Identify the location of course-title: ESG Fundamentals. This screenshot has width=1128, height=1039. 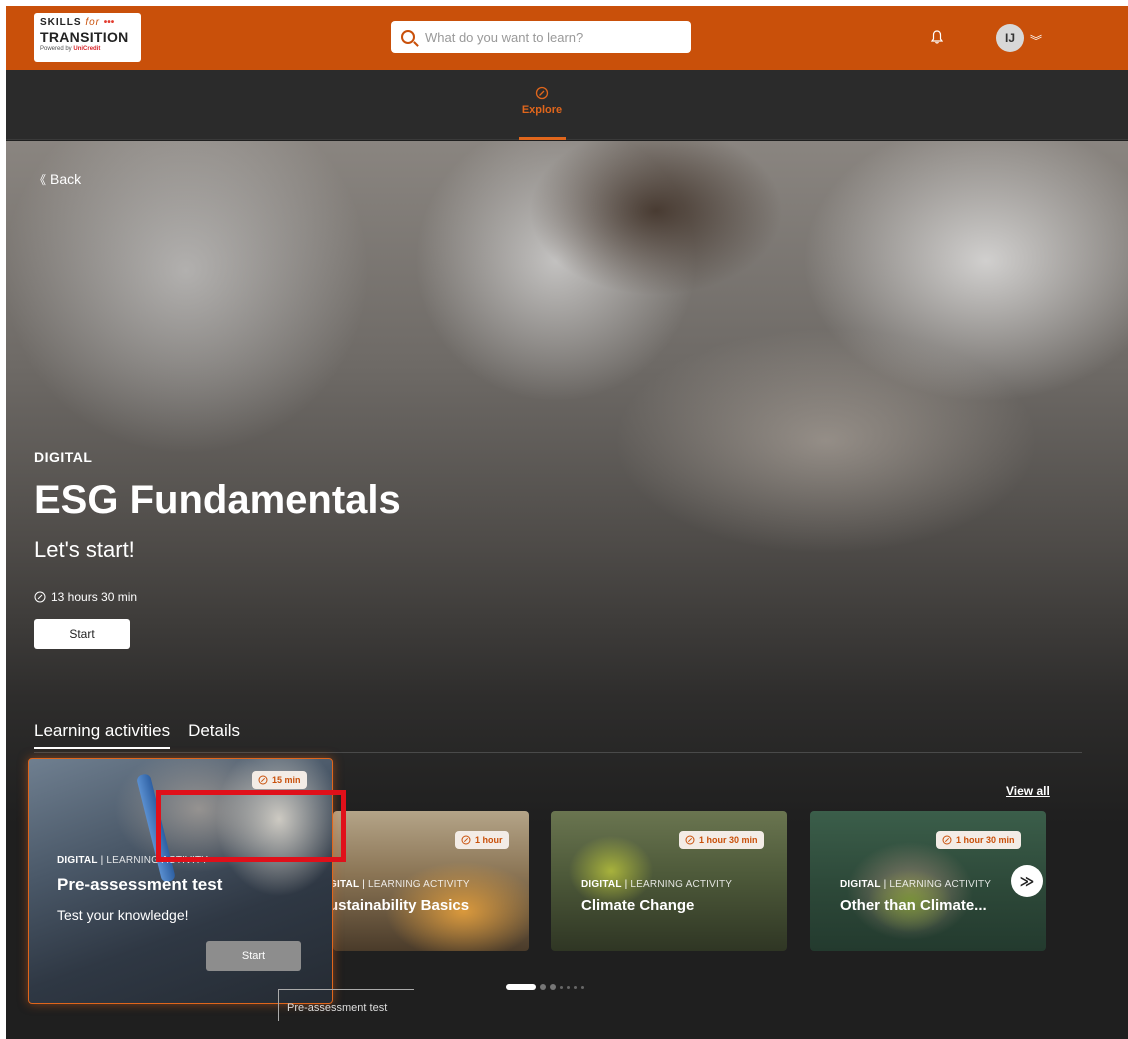
(217, 500).